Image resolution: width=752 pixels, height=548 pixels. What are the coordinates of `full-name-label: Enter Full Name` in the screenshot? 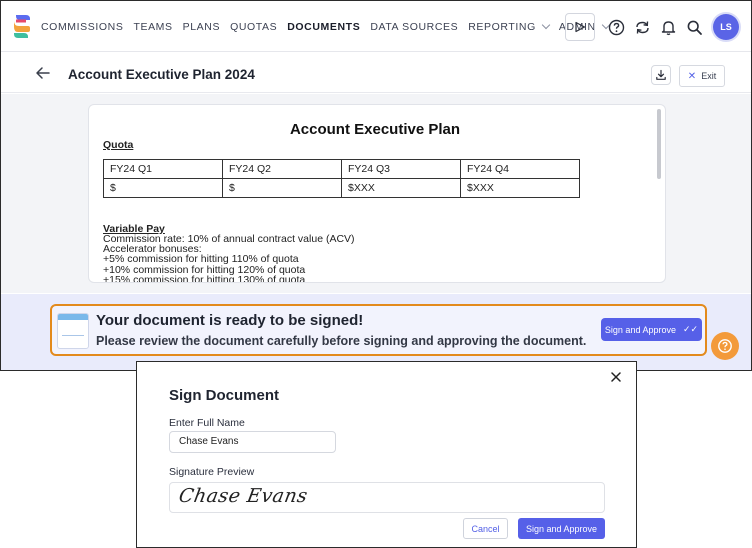 It's located at (207, 423).